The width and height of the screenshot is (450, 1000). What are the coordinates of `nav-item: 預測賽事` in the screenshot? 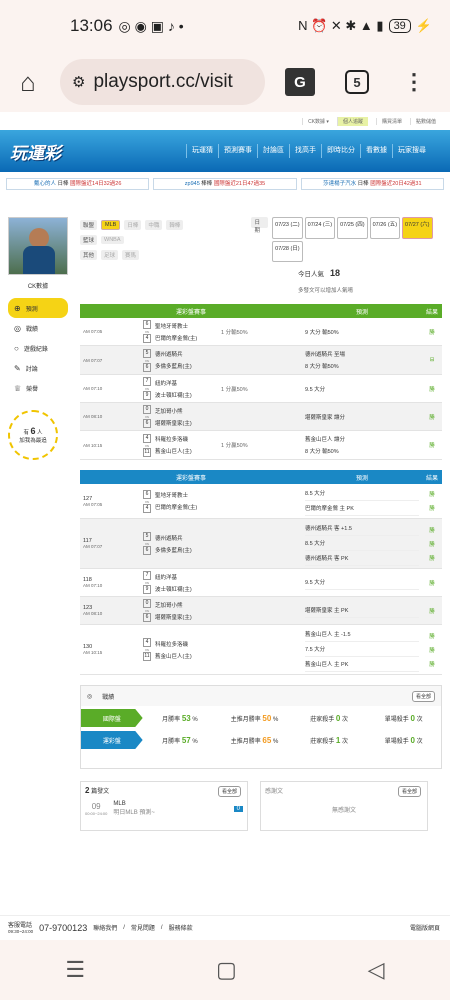 It's located at (237, 151).